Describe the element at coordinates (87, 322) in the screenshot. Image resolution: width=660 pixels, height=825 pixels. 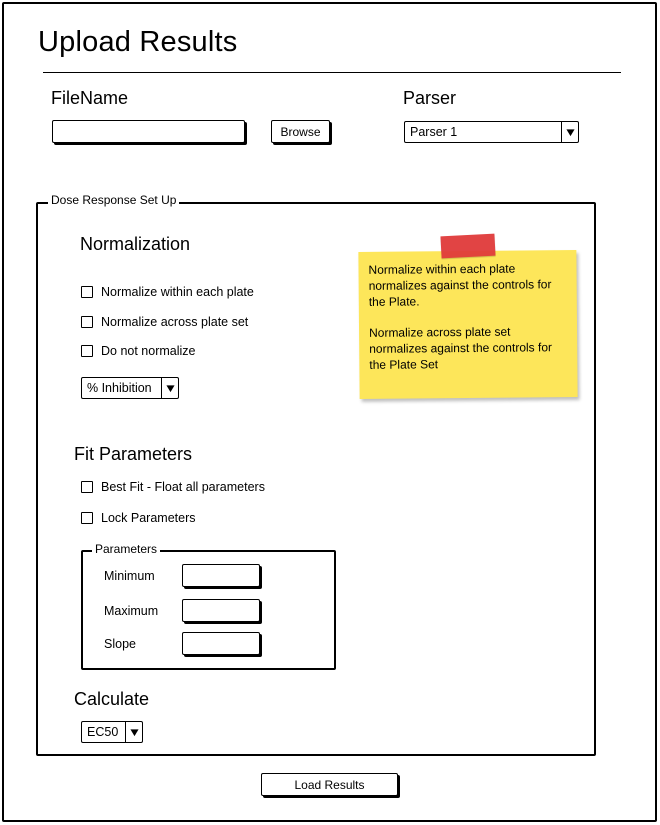
I see `normalize-across-set-checkbox` at that location.